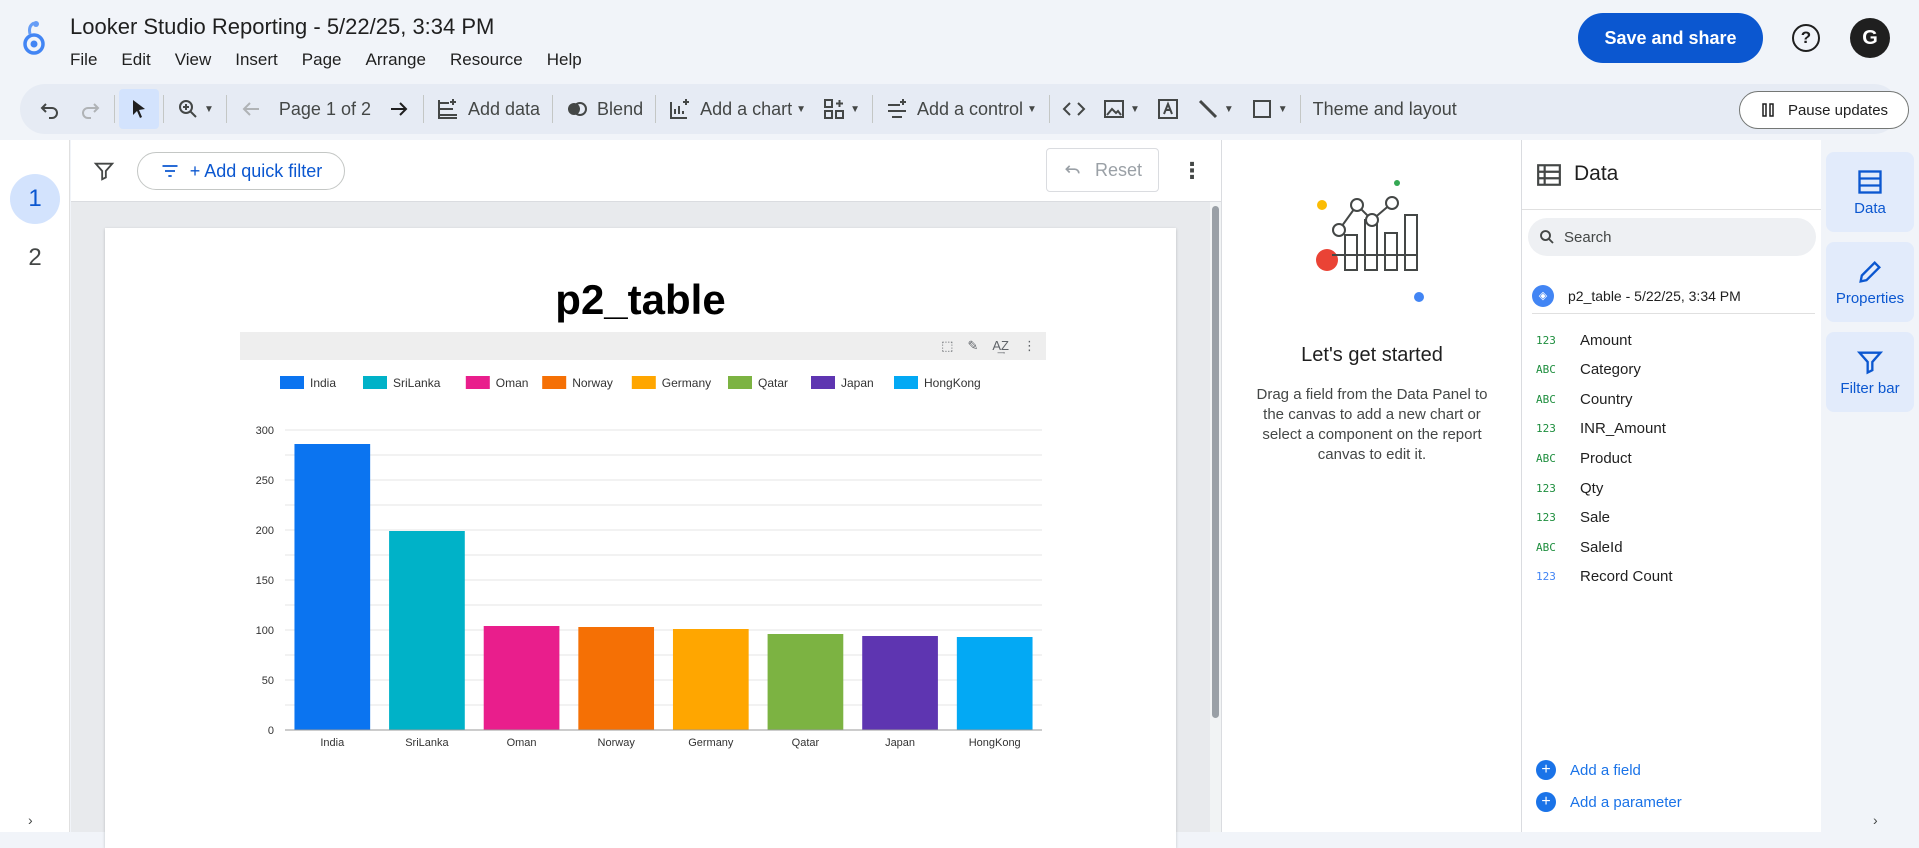 This screenshot has height=848, width=1919. Describe the element at coordinates (1584, 340) in the screenshot. I see `data-field-item: 123 Amount` at that location.